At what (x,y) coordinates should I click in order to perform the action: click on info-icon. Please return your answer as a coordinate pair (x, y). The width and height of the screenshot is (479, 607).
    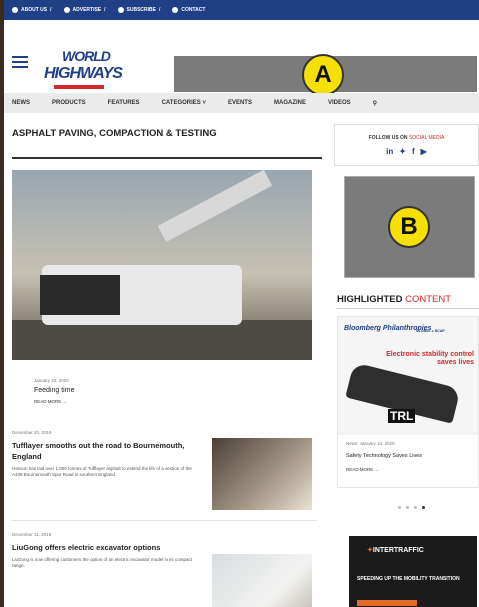
    Looking at the image, I should click on (15, 10).